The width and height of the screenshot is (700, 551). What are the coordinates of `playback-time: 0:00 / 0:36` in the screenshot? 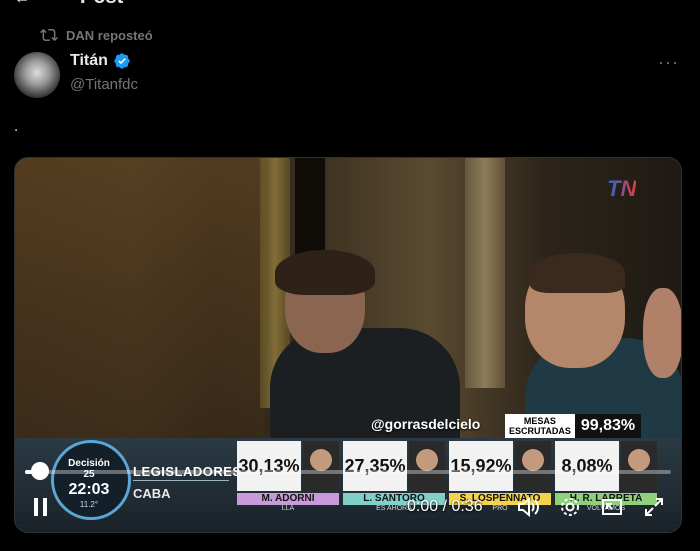 It's located at (445, 506).